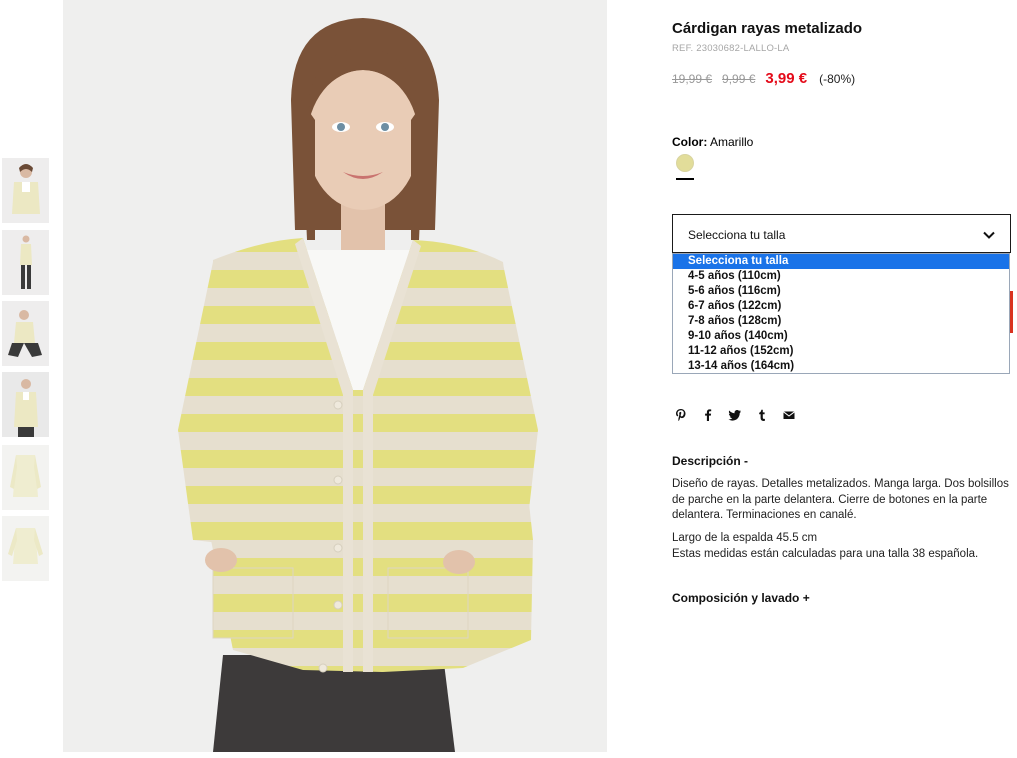  I want to click on product-title: Cárdigan rayas metalizado, so click(767, 28).